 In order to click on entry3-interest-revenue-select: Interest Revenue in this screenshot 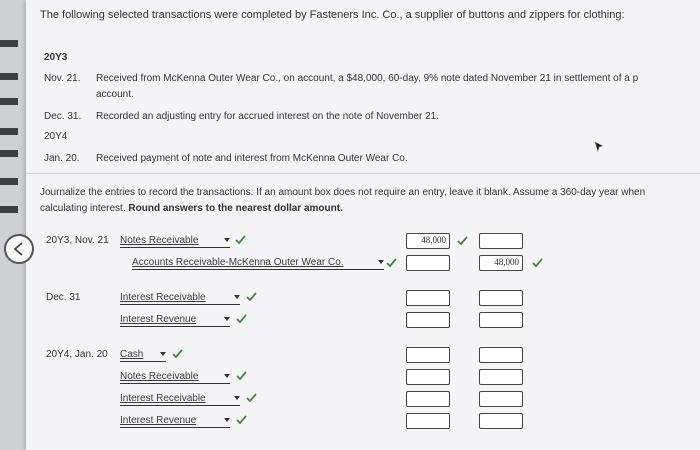, I will do `click(175, 420)`.